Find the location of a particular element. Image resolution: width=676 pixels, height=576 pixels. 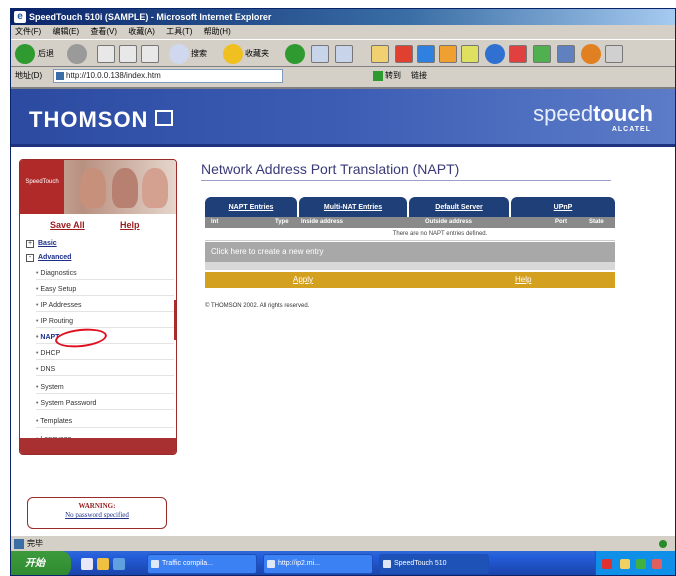

print-icon is located at coordinates (344, 54).